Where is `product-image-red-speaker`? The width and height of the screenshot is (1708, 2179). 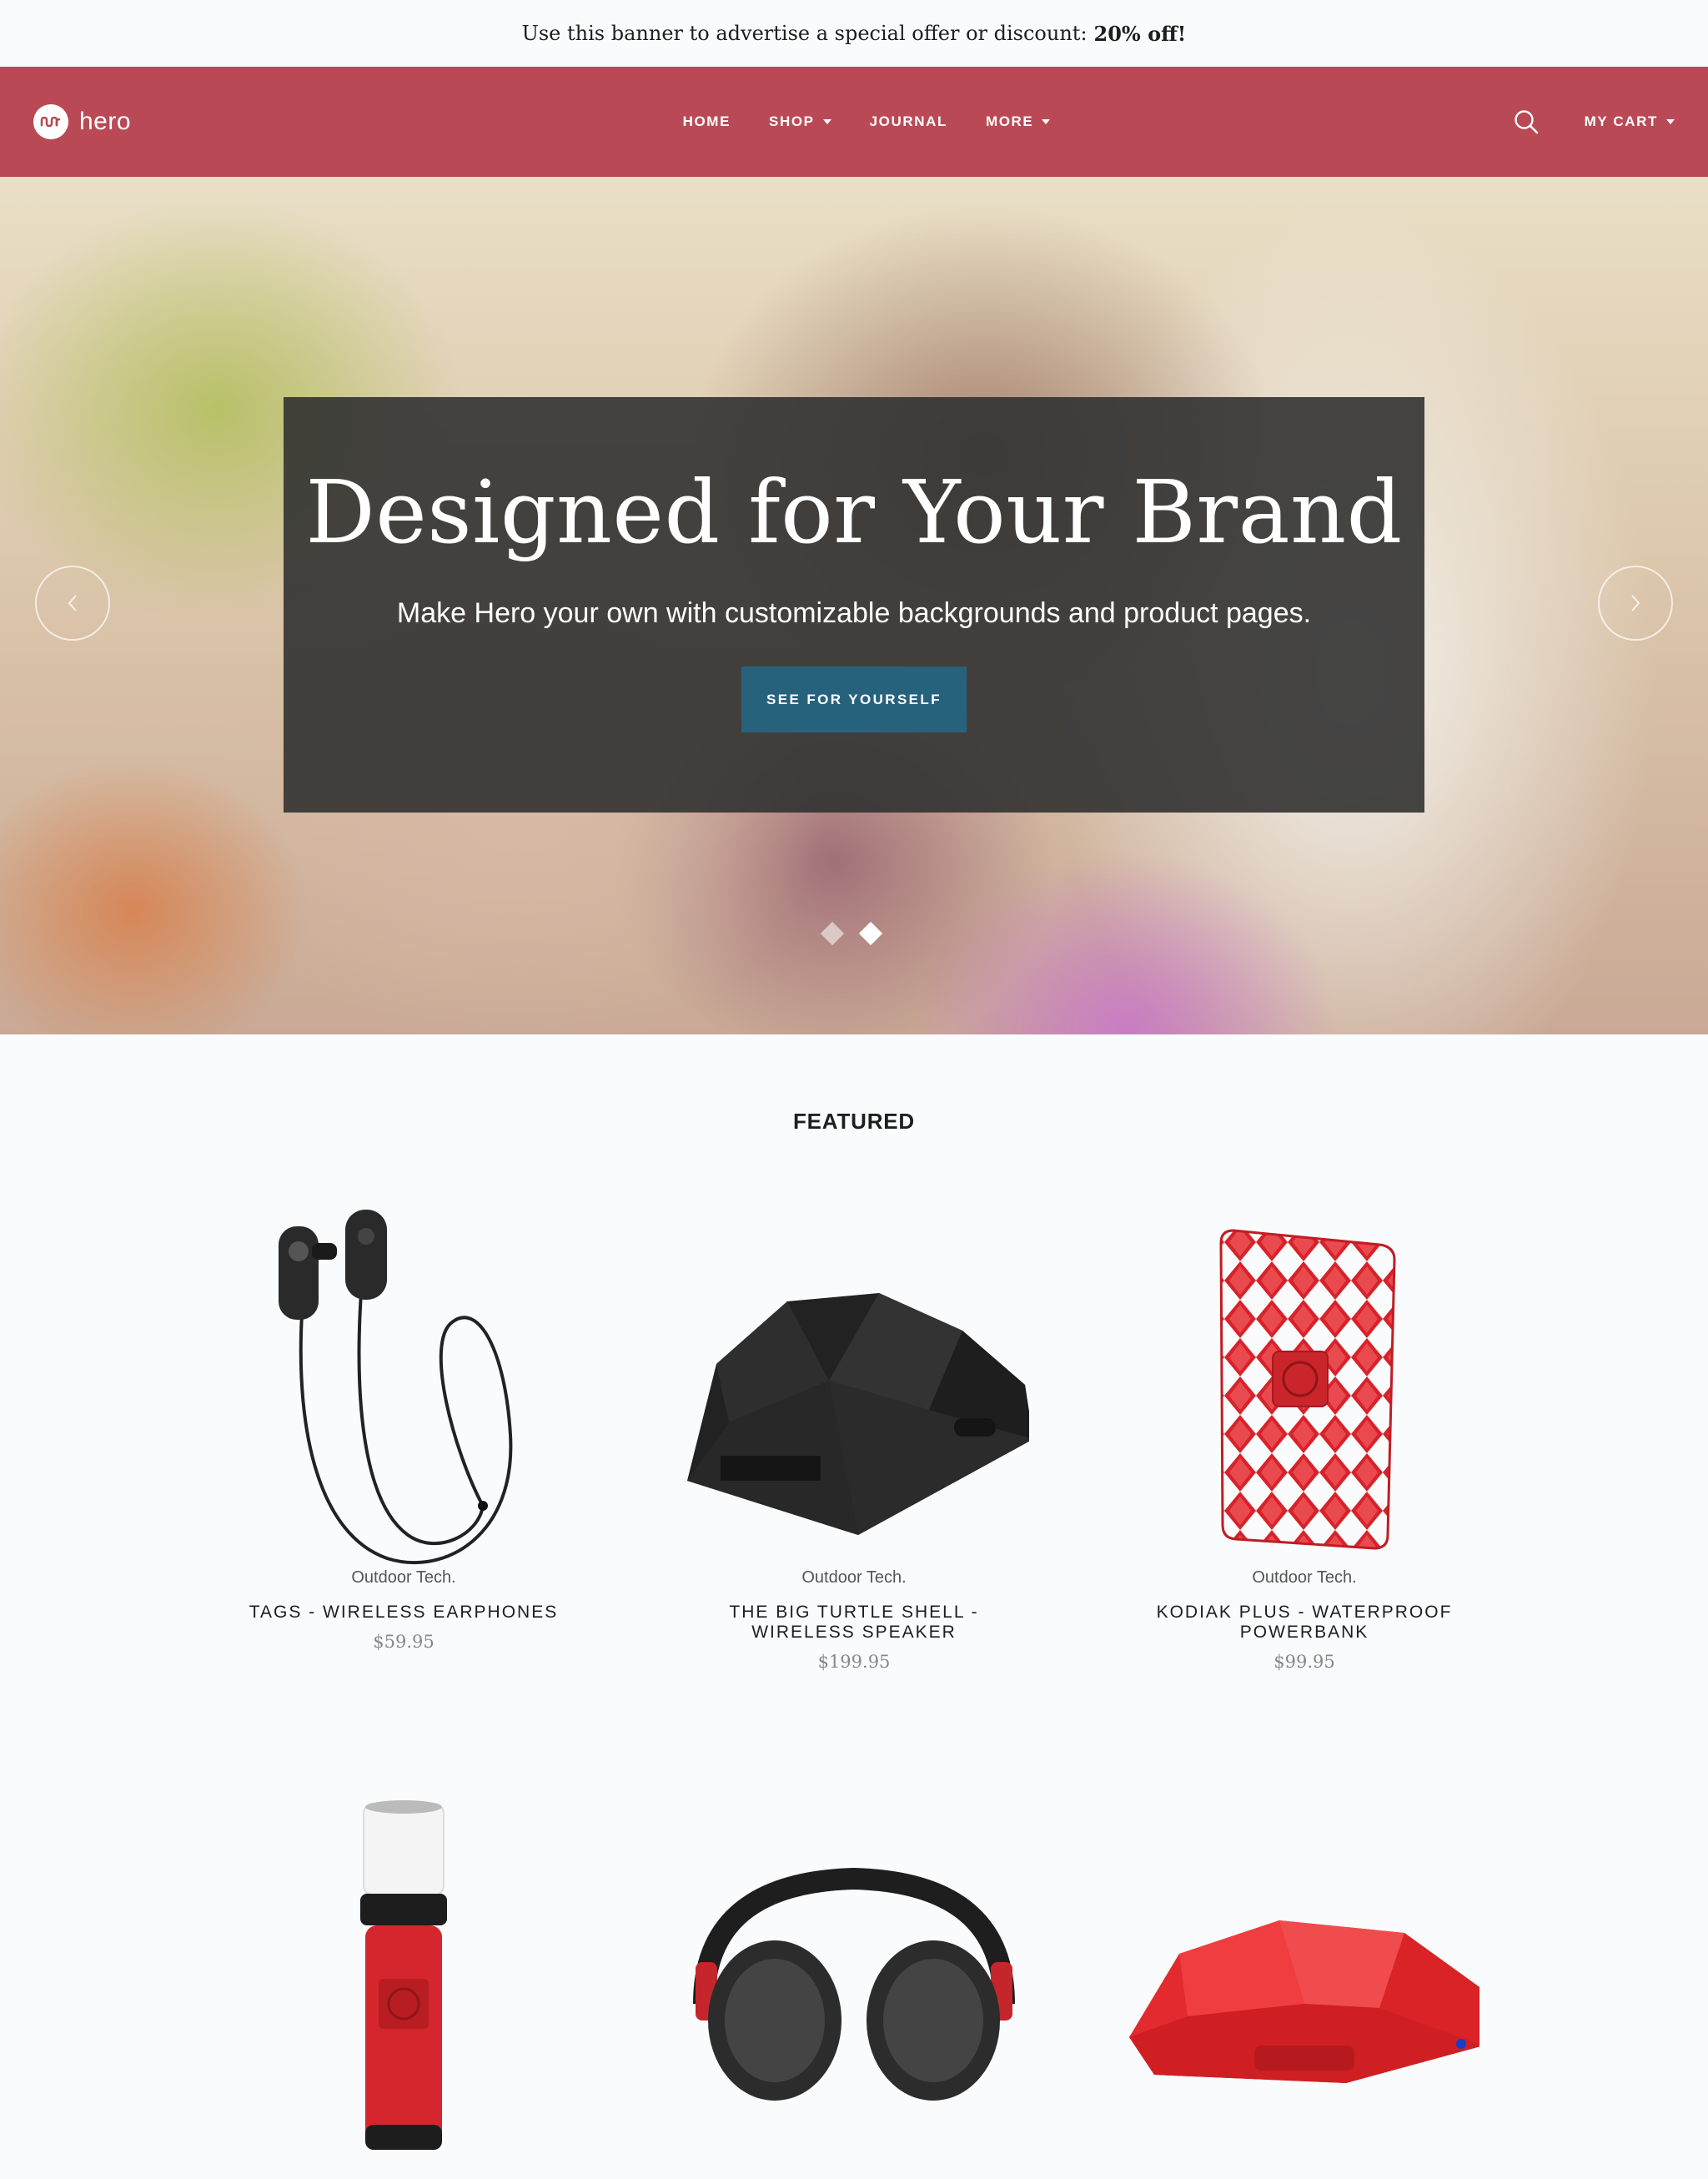 product-image-red-speaker is located at coordinates (1304, 1987).